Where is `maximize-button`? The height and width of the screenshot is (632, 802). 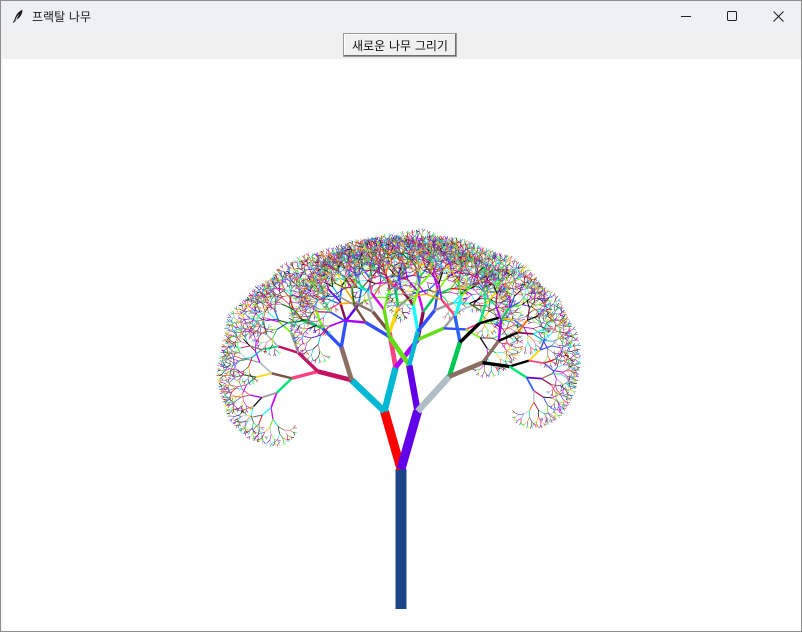 maximize-button is located at coordinates (732, 16).